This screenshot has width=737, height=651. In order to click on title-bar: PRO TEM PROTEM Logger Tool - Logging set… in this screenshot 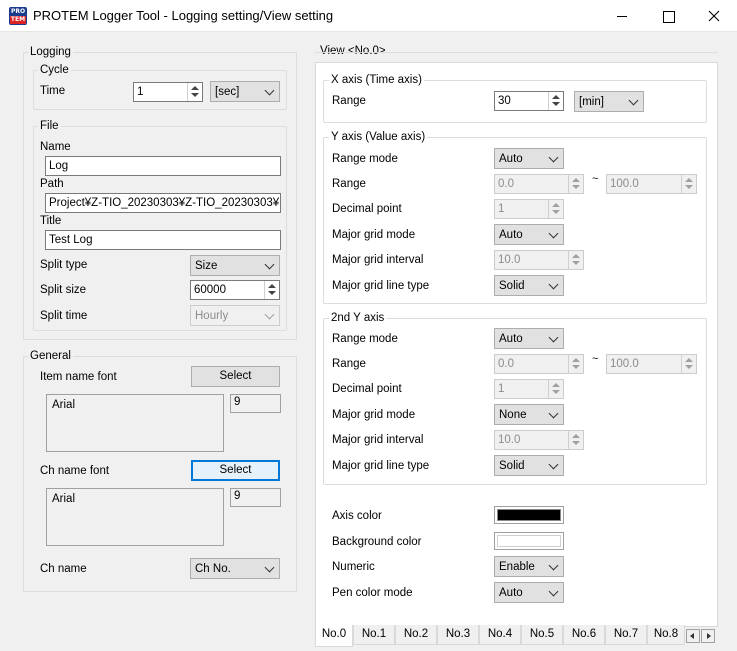, I will do `click(368, 16)`.